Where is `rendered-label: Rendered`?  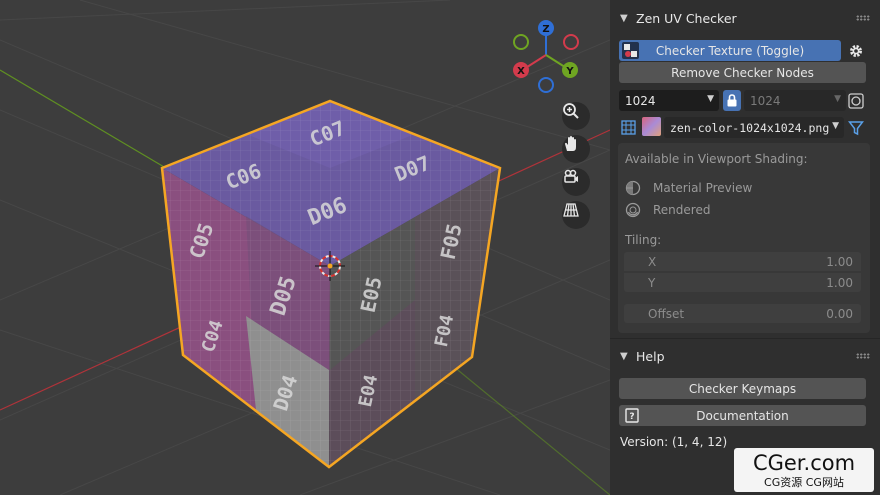 rendered-label: Rendered is located at coordinates (682, 210).